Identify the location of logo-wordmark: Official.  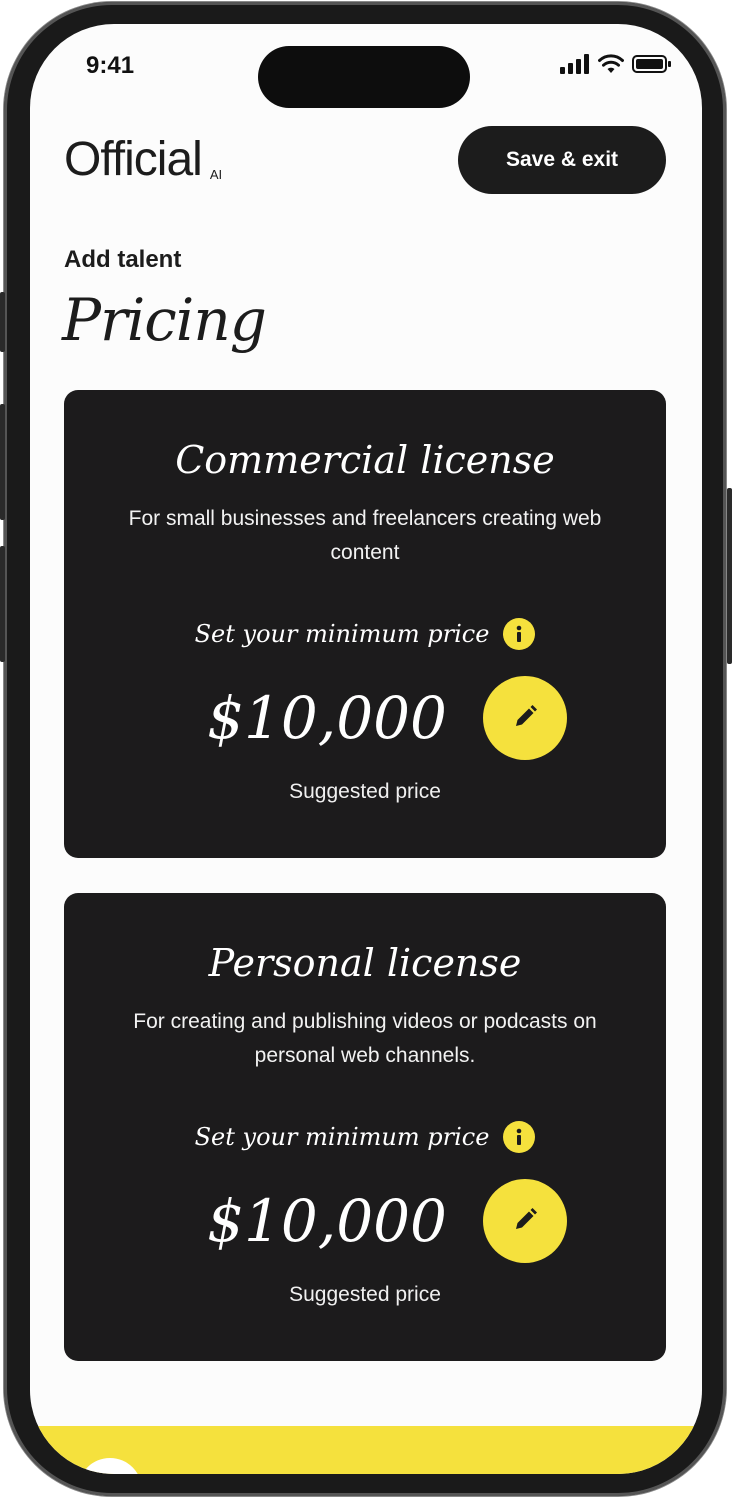
(133, 159).